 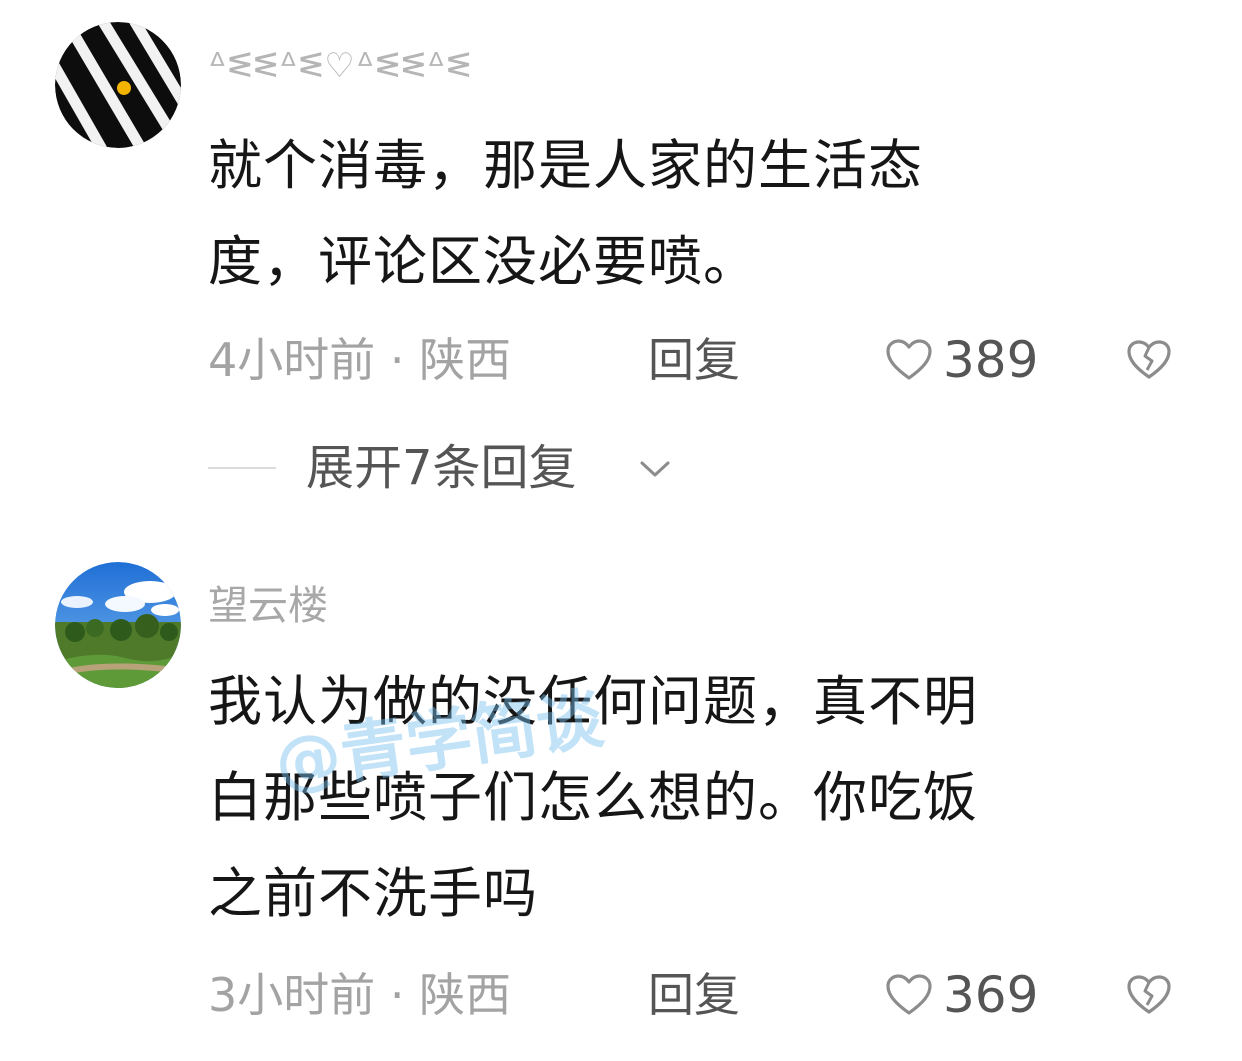 I want to click on chevron-down-icon, so click(x=655, y=469).